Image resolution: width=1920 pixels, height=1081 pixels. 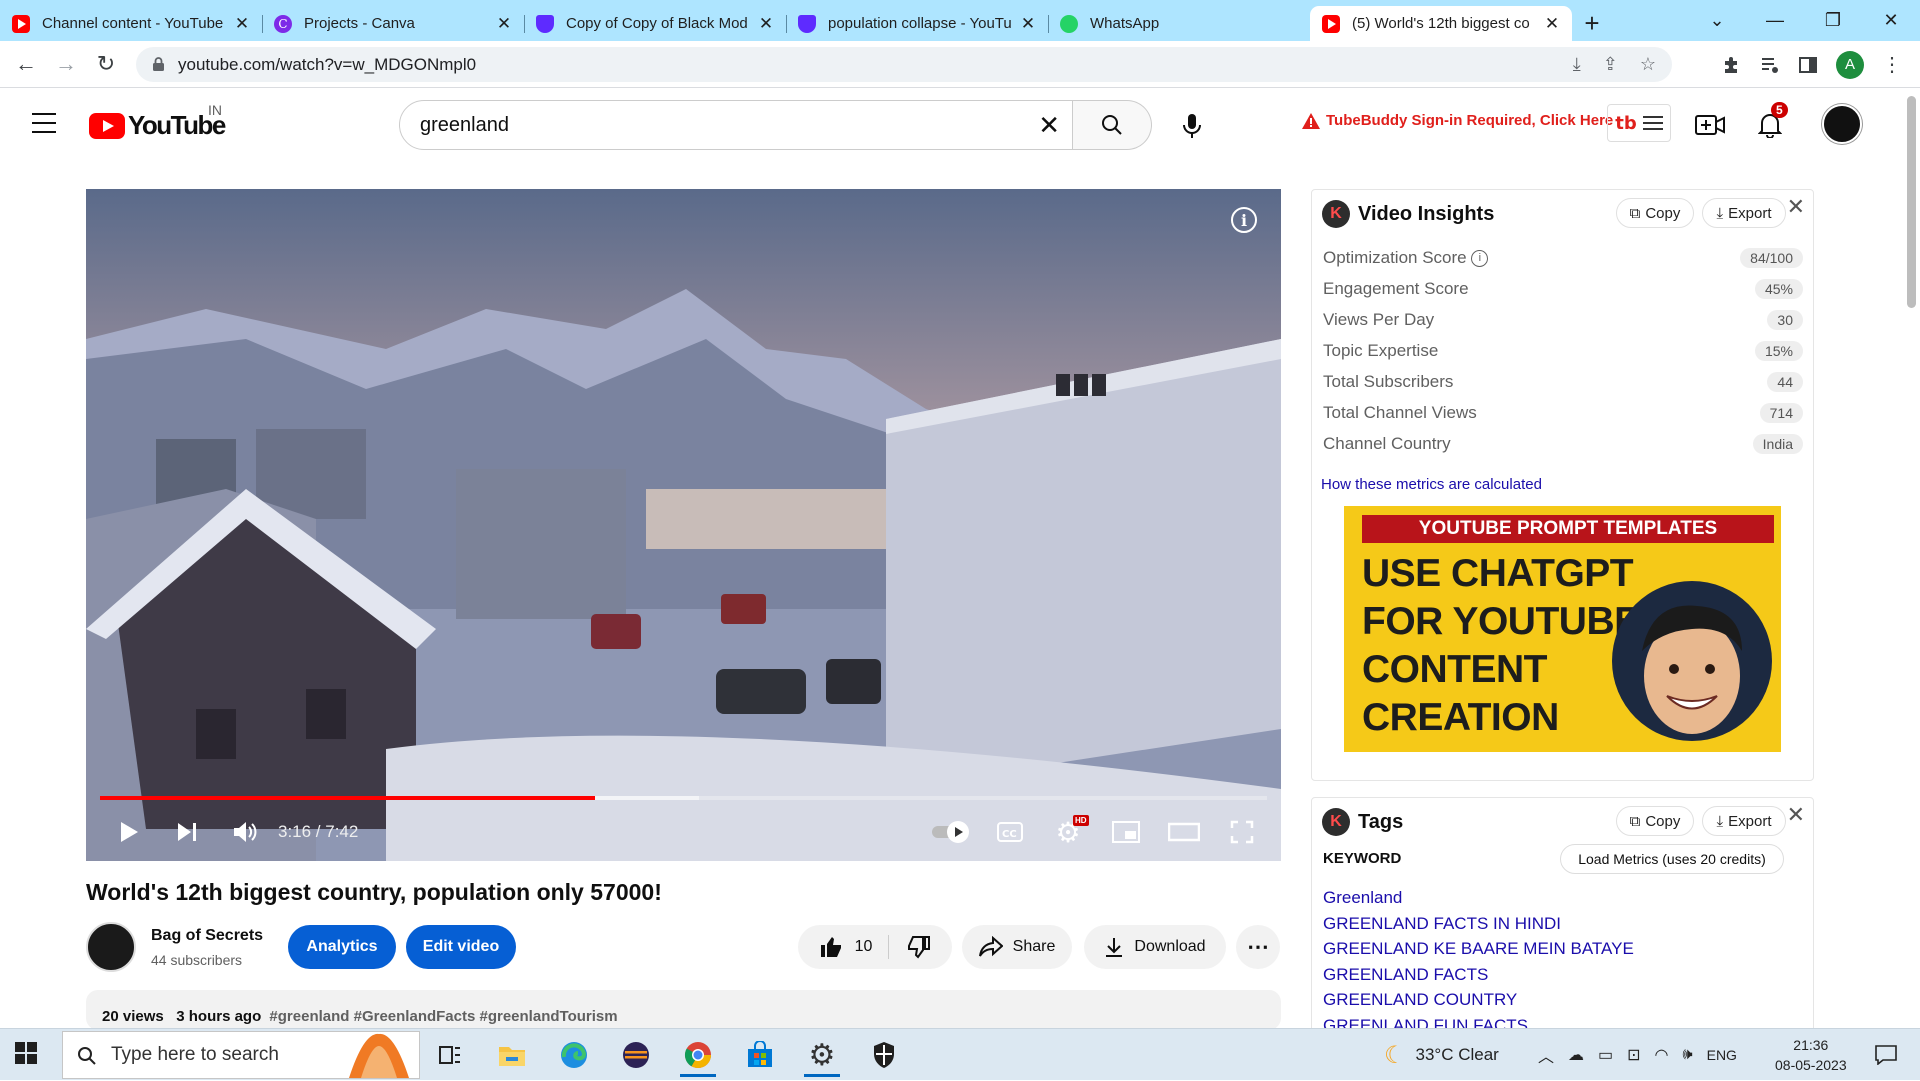 I want to click on tag-item: GREENLAND COUNTRY, so click(x=1420, y=1000).